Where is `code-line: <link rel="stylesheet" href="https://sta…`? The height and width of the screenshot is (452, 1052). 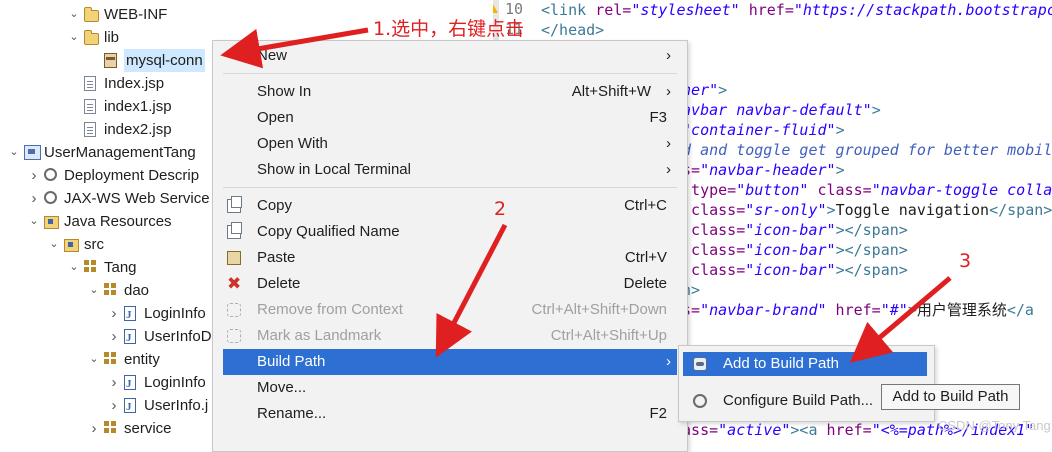
code-line: <link rel="stylesheet" href="https://sta… is located at coordinates (796, 10).